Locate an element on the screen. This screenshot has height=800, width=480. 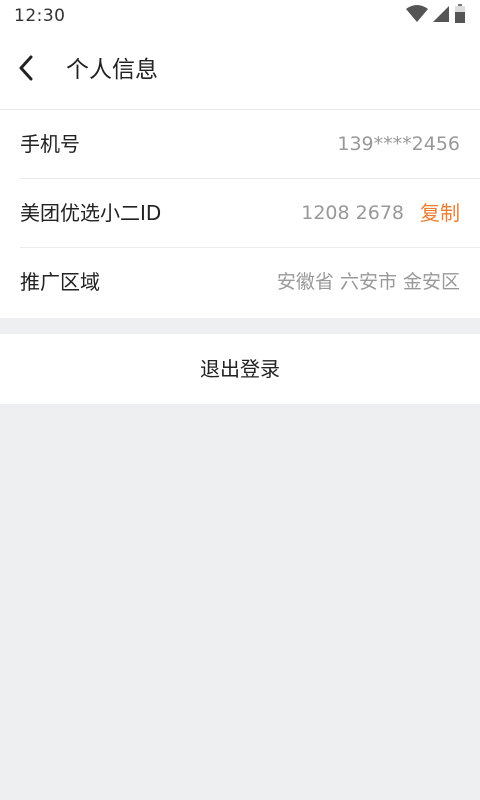
status-time: 12:30 is located at coordinates (40, 16).